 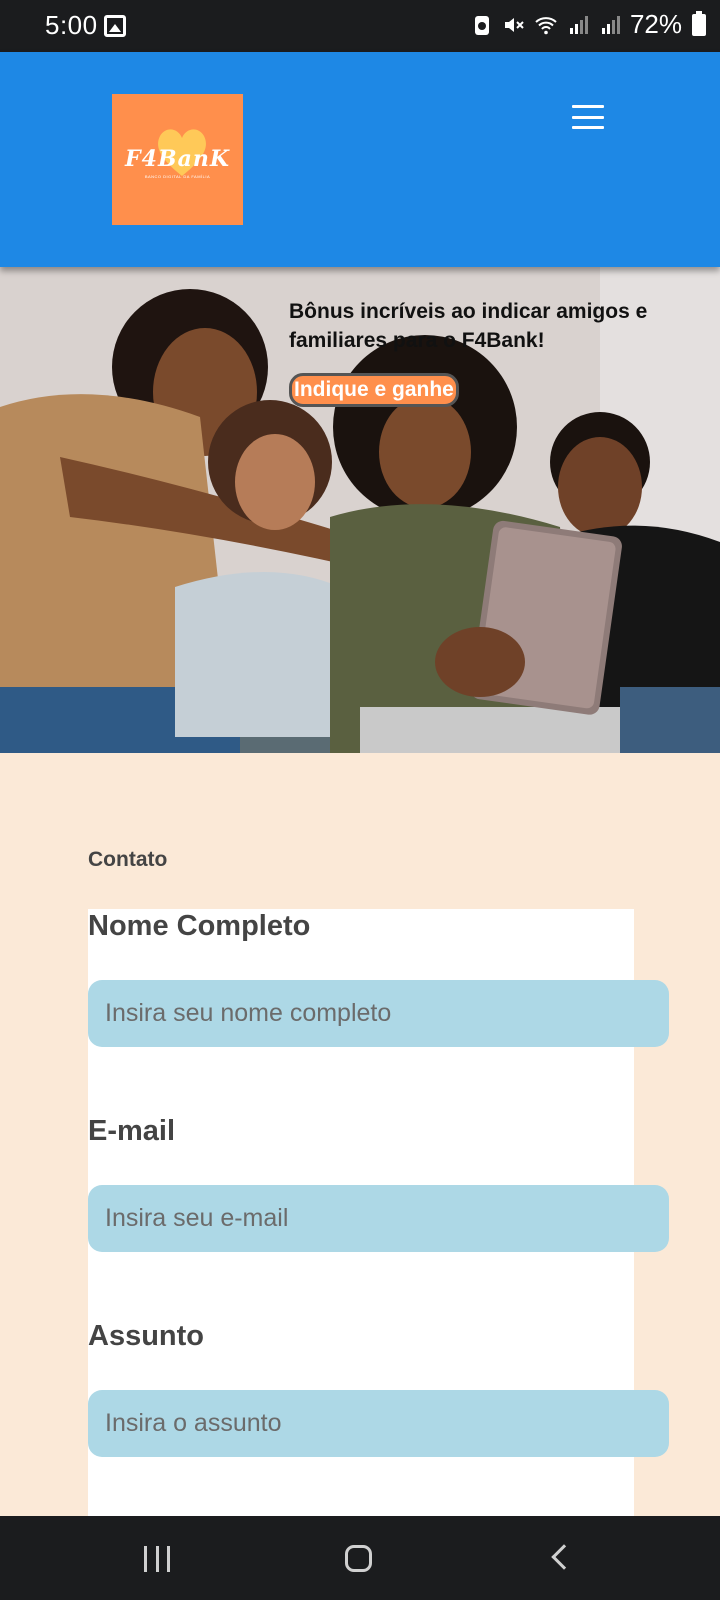 I want to click on hamburger-menu-icon, so click(x=588, y=117).